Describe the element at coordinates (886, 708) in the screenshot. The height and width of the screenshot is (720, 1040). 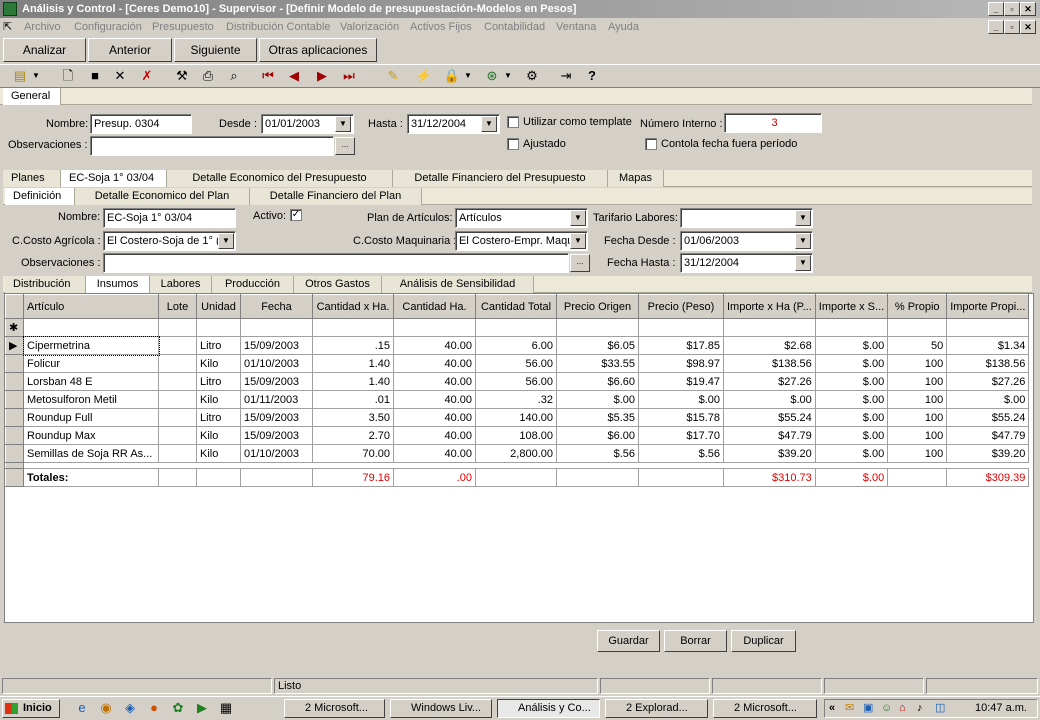
I see `tray-user-icon: ☺` at that location.